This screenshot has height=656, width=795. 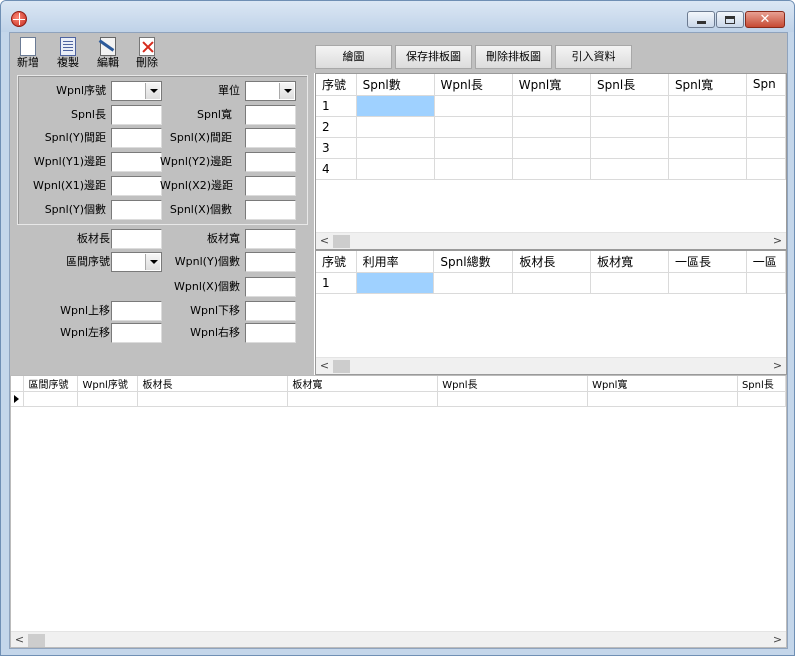 I want to click on maximize-button, so click(x=730, y=19).